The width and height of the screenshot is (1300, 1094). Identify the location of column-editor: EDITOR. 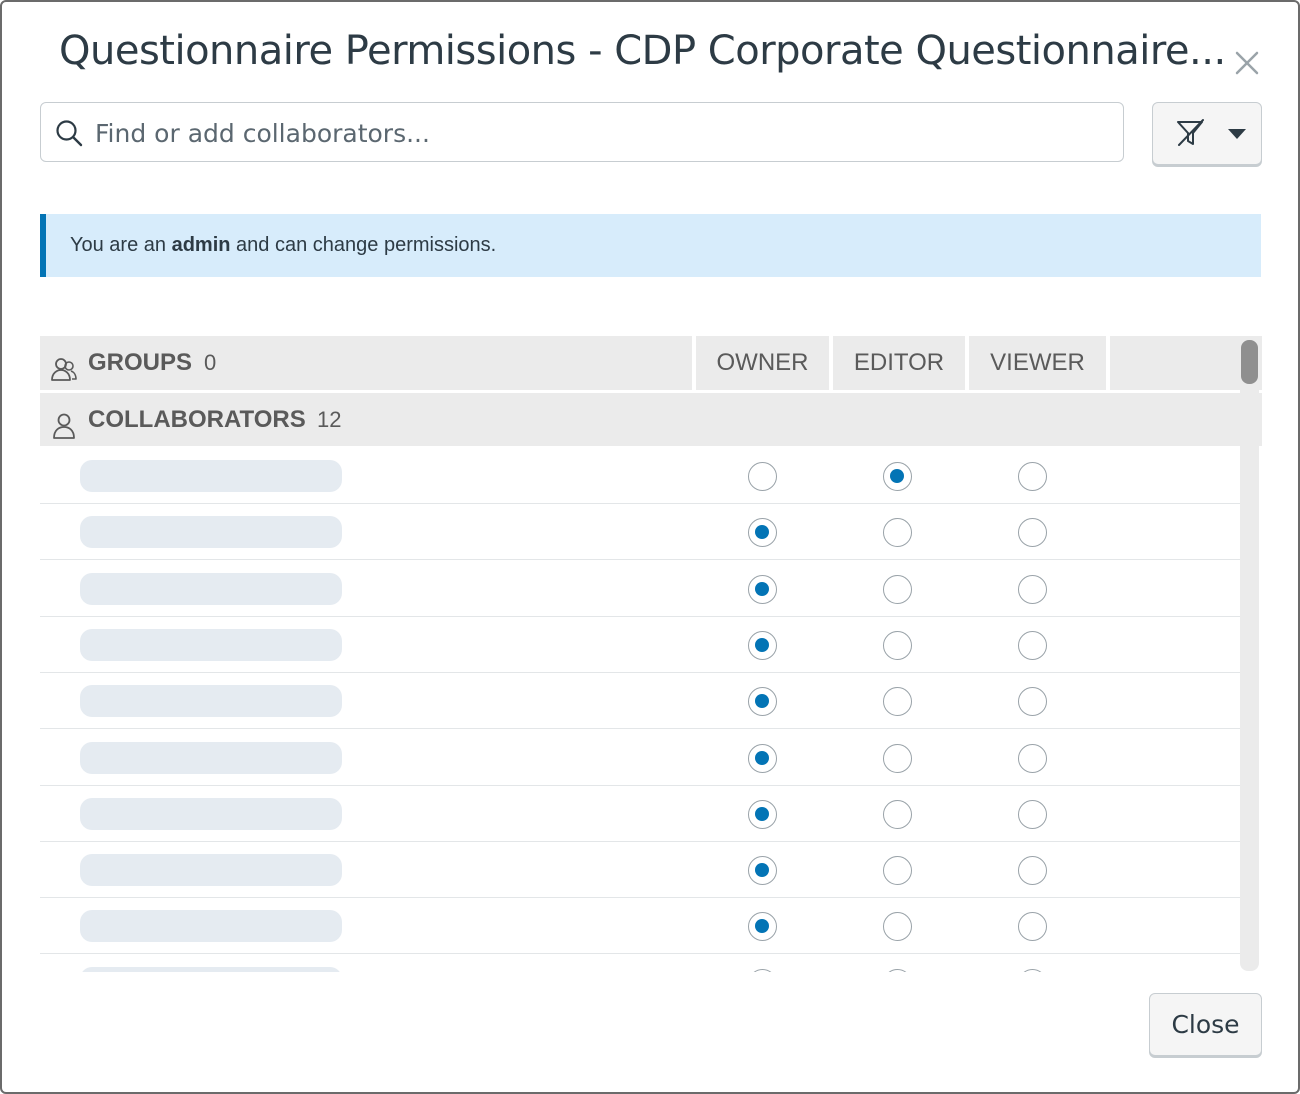
(899, 363).